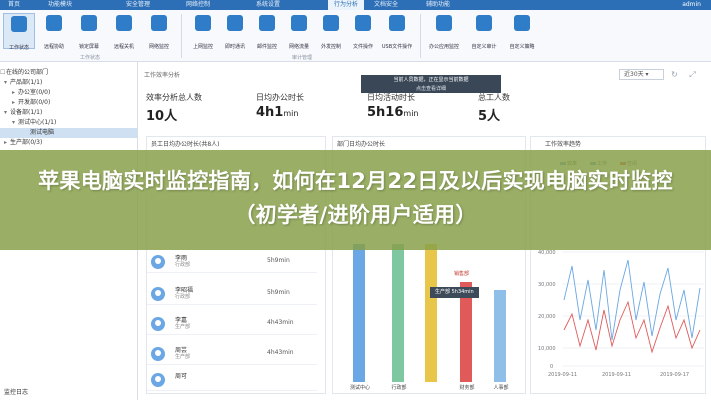 Image resolution: width=711 pixels, height=400 pixels. Describe the element at coordinates (484, 23) in the screenshot. I see `audit-icon` at that location.